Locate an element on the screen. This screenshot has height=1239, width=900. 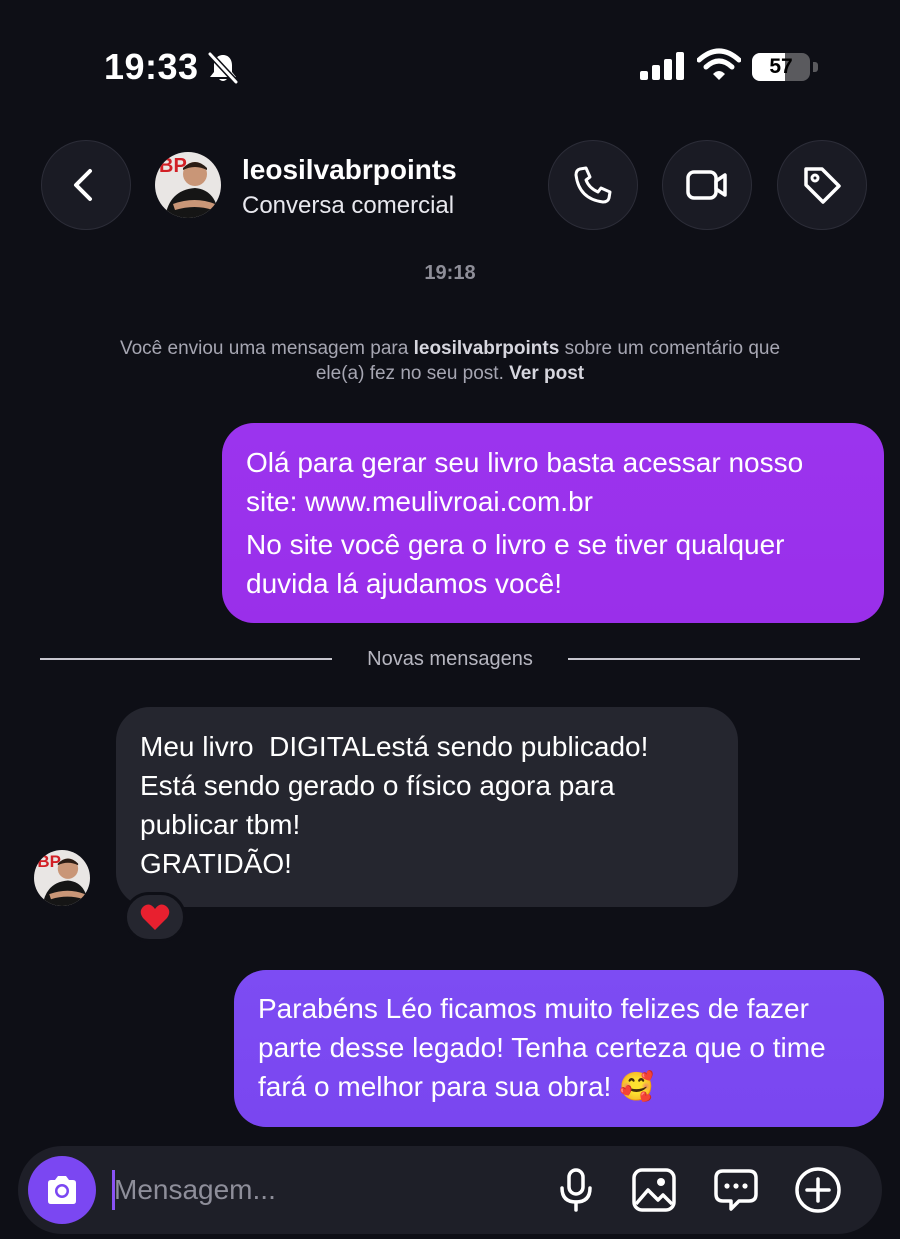
camera-button is located at coordinates (62, 1190).